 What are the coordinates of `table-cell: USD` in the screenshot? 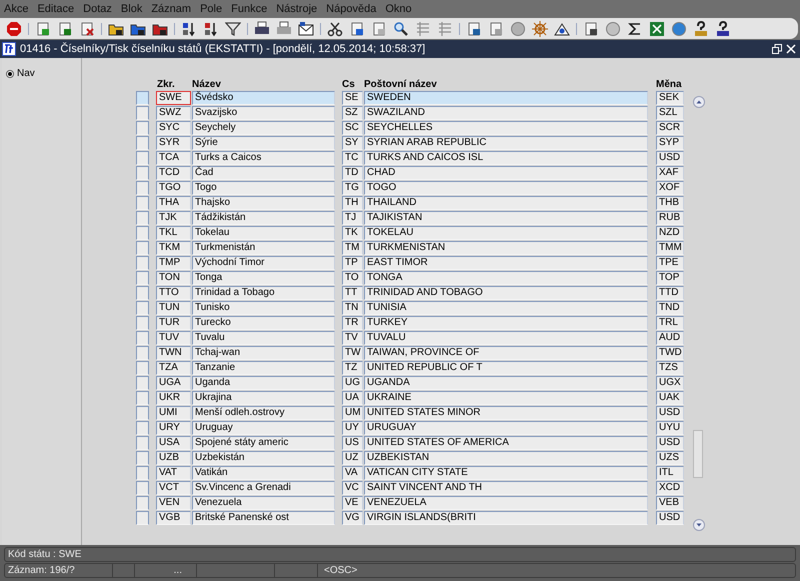 It's located at (670, 443).